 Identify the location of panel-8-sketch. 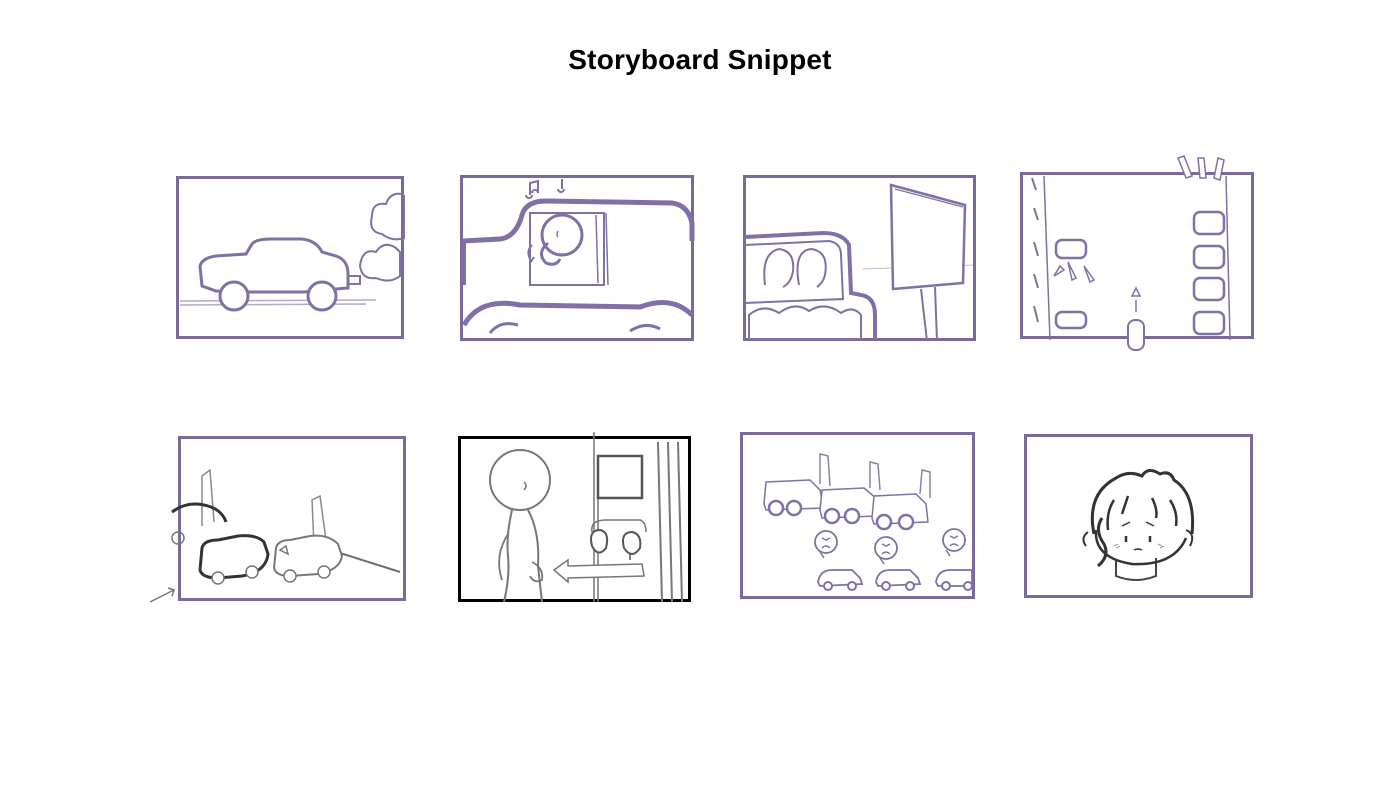
(1138, 516).